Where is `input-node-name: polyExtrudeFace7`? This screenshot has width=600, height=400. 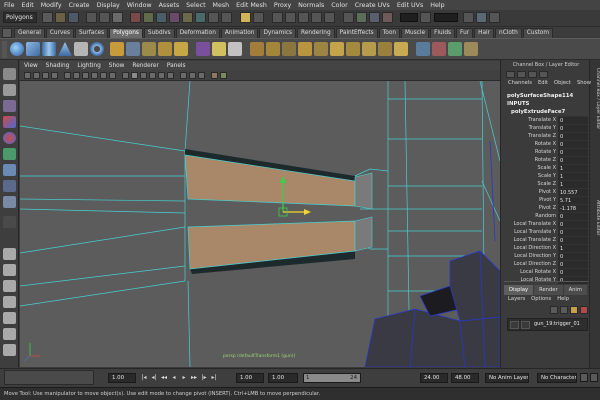 input-node-name: polyExtrudeFace7 is located at coordinates (546, 112).